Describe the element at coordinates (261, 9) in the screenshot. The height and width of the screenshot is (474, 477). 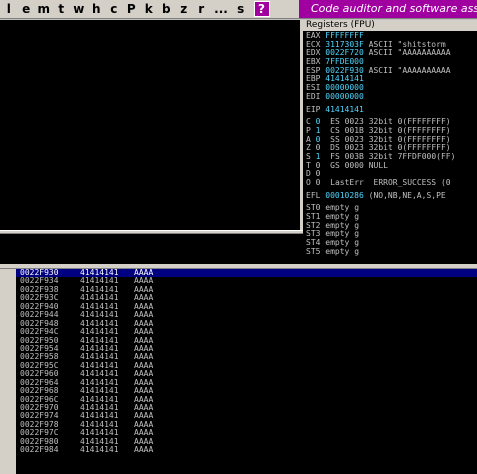
I see `help-button: ?` at that location.